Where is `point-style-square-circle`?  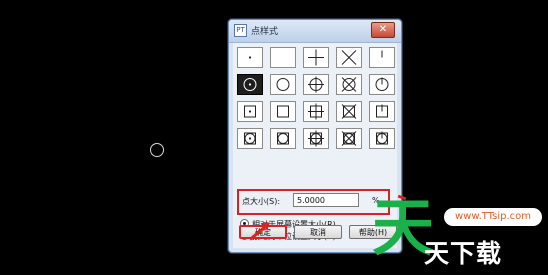
point-style-square-circle is located at coordinates (283, 138).